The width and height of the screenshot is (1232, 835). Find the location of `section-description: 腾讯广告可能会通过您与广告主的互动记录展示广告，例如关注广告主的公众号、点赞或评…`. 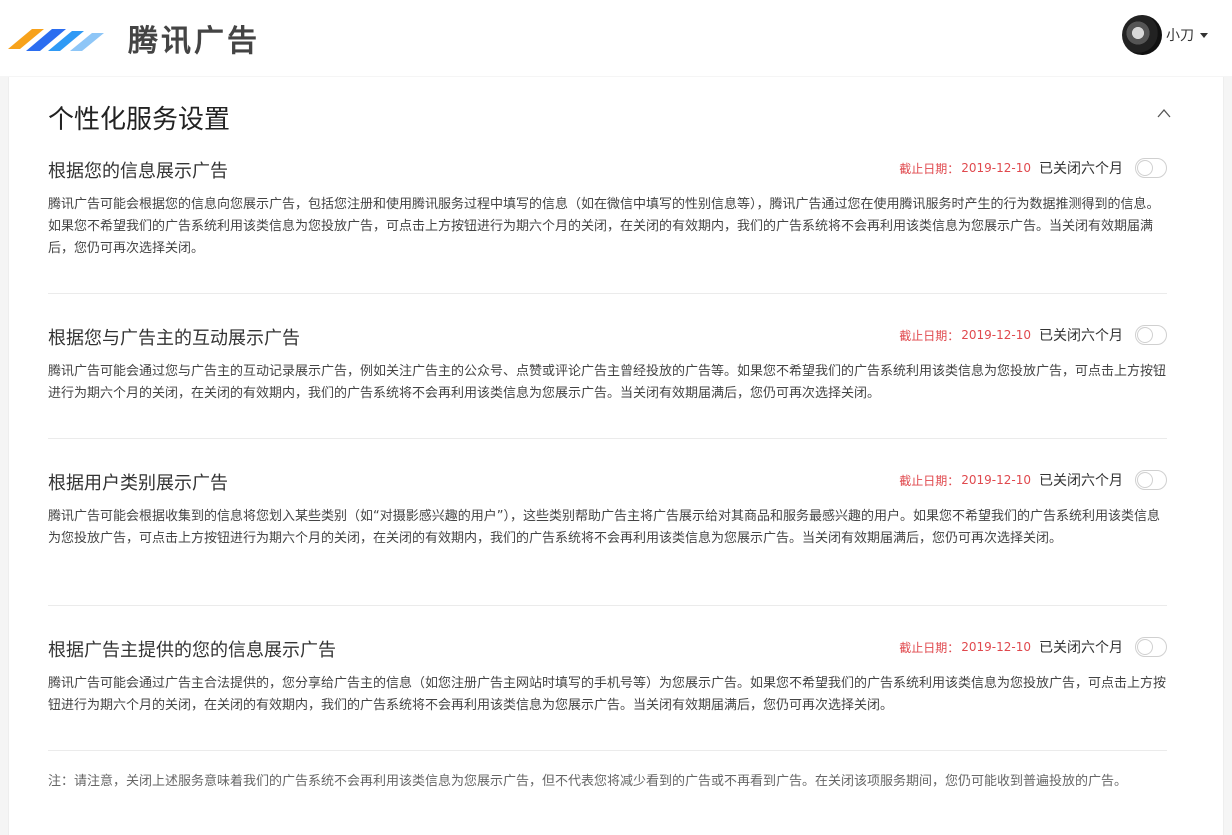

section-description: 腾讯广告可能会通过您与广告主的互动记录展示广告，例如关注广告主的公众号、点赞或评… is located at coordinates (607, 382).